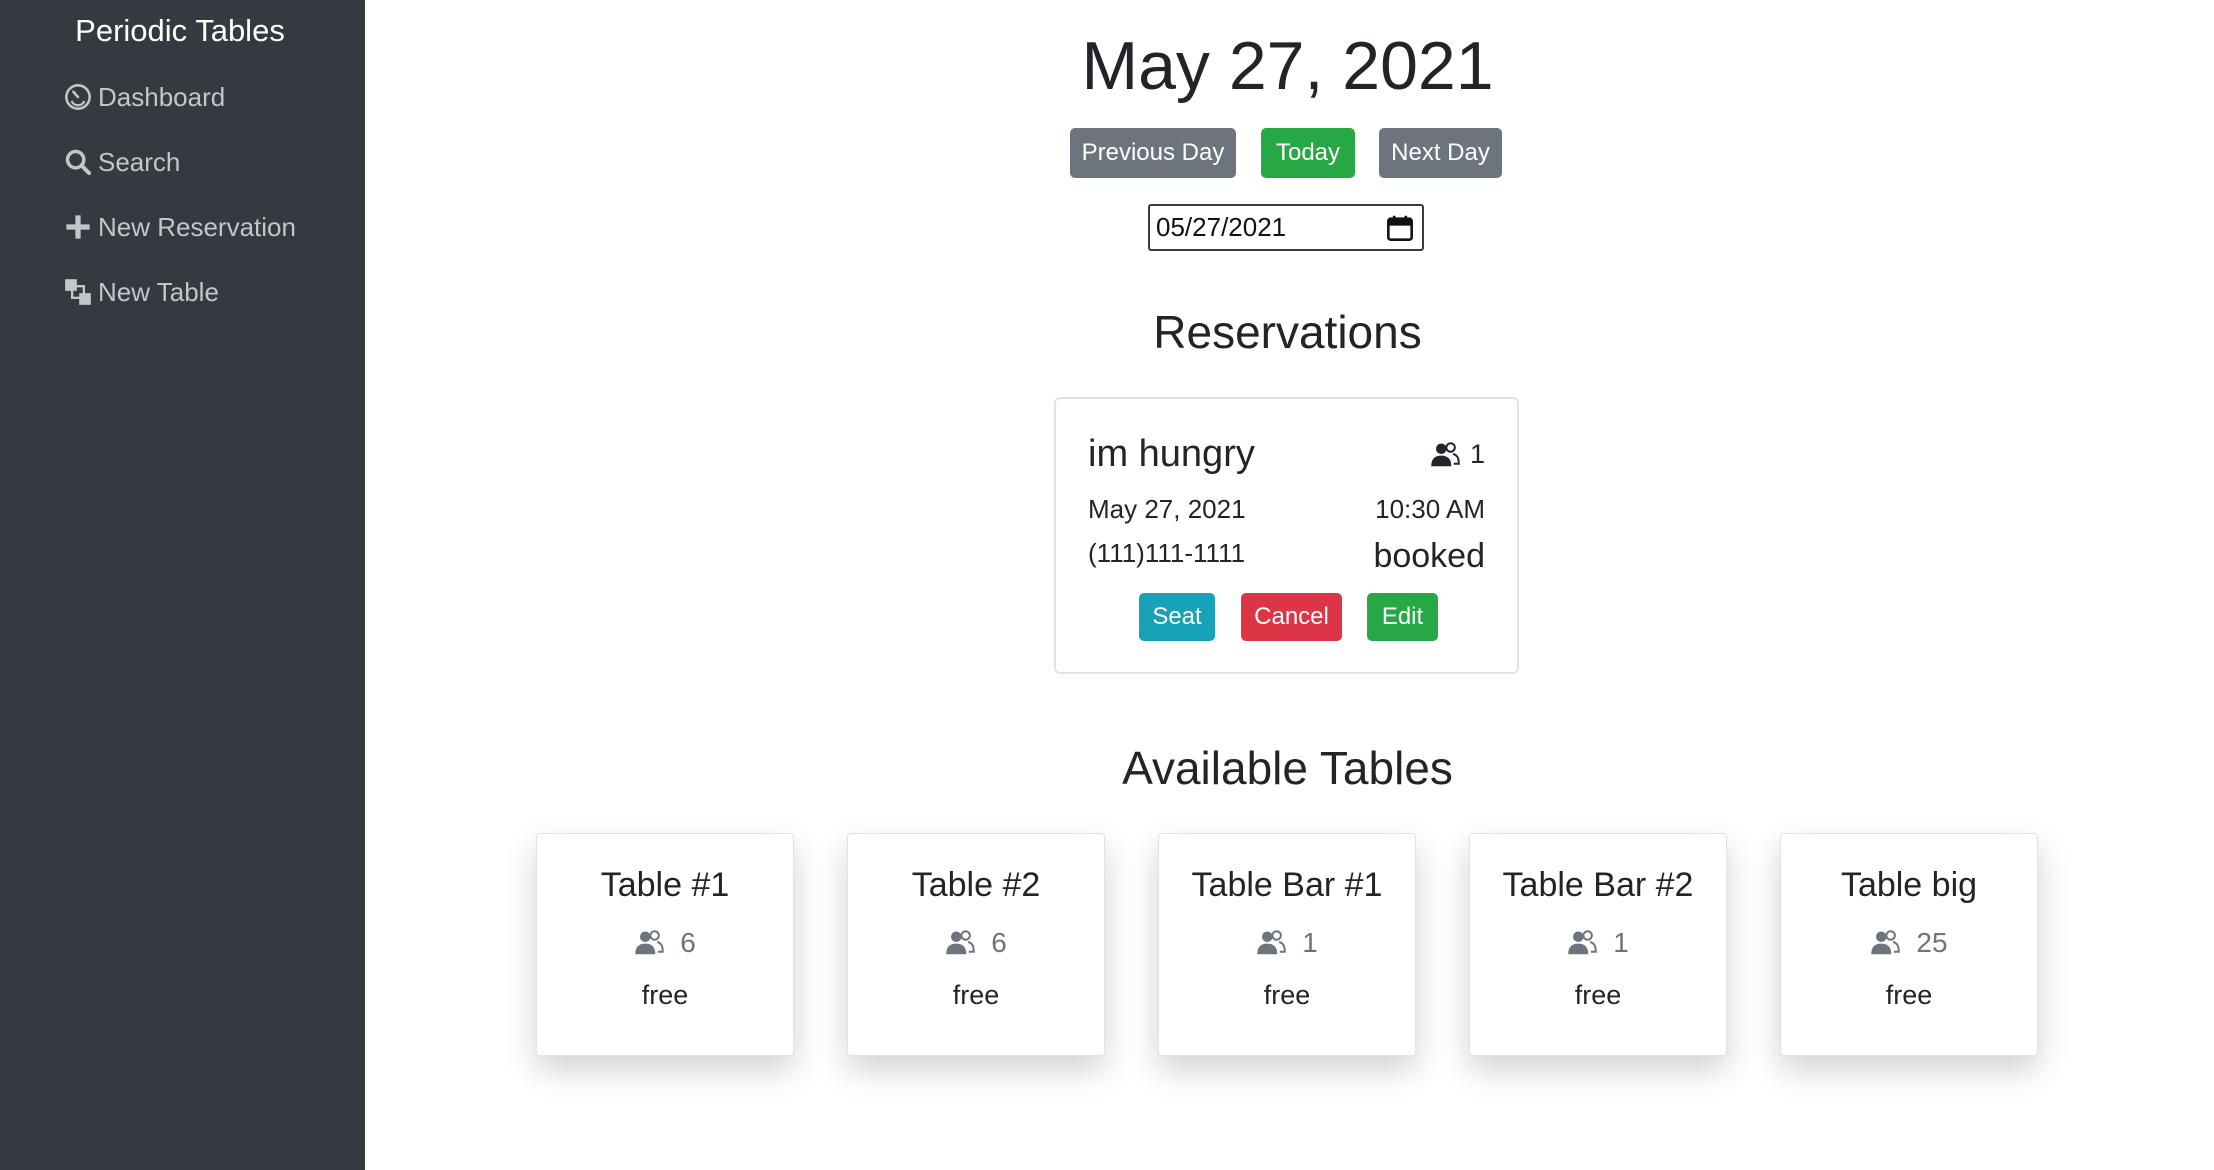  I want to click on table-name: Table big, so click(1909, 885).